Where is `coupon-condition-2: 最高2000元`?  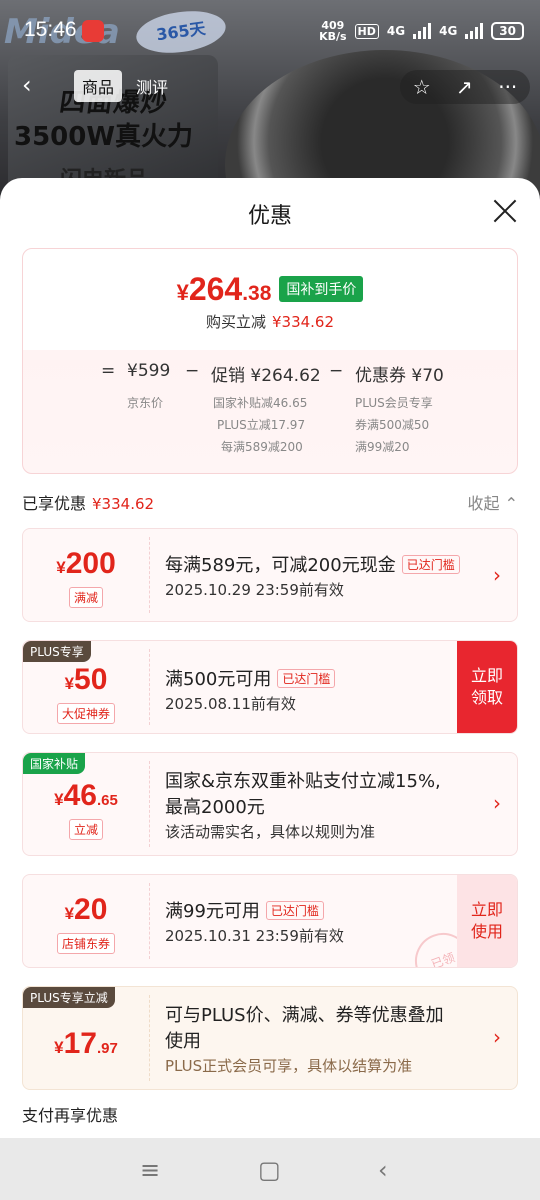
coupon-condition-2: 最高2000元 is located at coordinates (215, 807).